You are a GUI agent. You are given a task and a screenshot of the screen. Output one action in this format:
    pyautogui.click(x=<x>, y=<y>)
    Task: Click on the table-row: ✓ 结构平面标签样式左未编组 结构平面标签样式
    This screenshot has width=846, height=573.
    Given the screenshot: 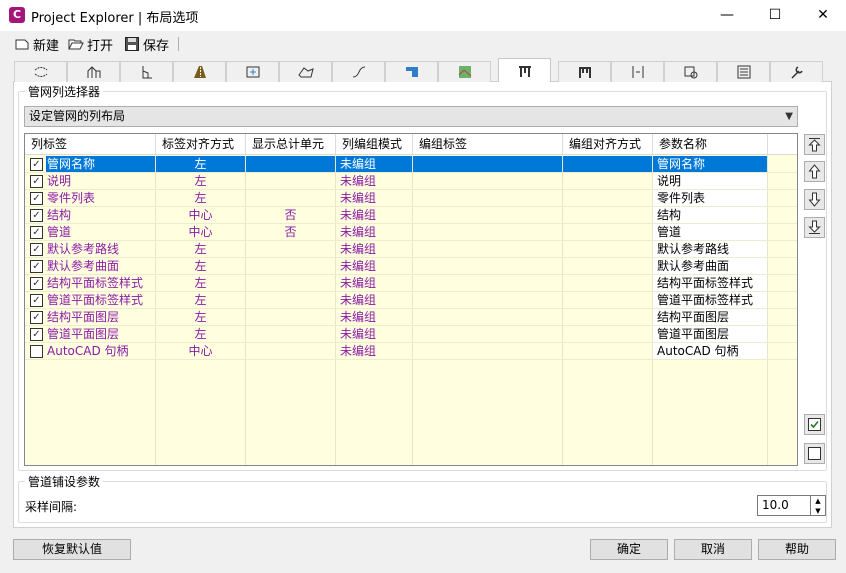 What is the action you would take?
    pyautogui.click(x=411, y=283)
    